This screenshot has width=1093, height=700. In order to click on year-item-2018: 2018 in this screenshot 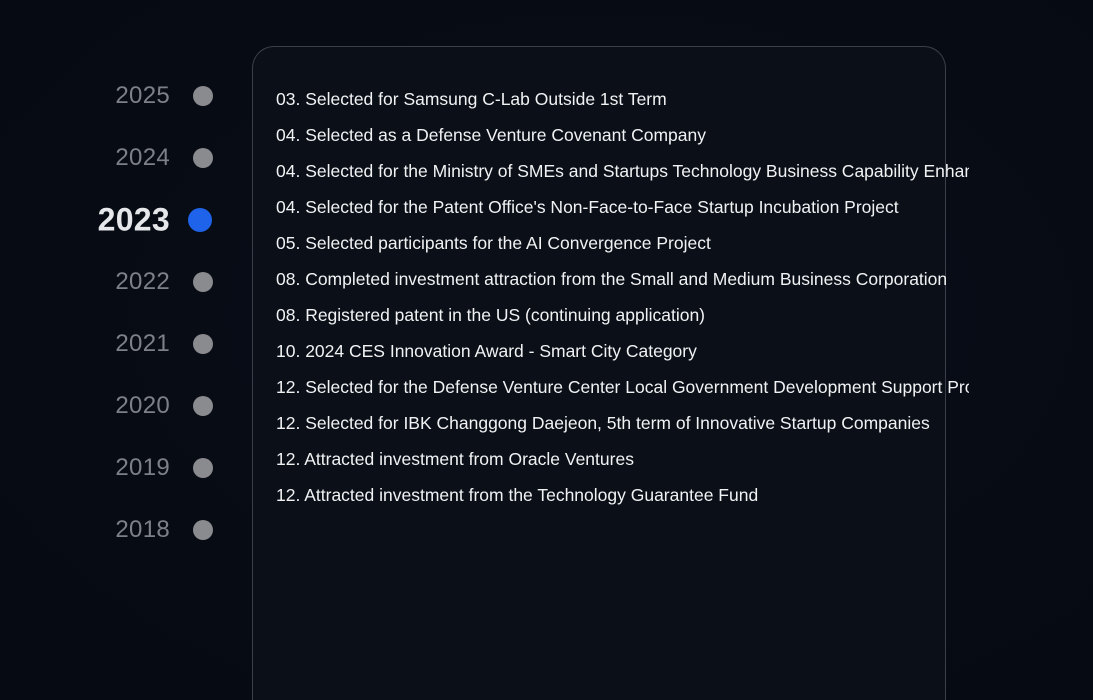, I will do `click(115, 530)`.